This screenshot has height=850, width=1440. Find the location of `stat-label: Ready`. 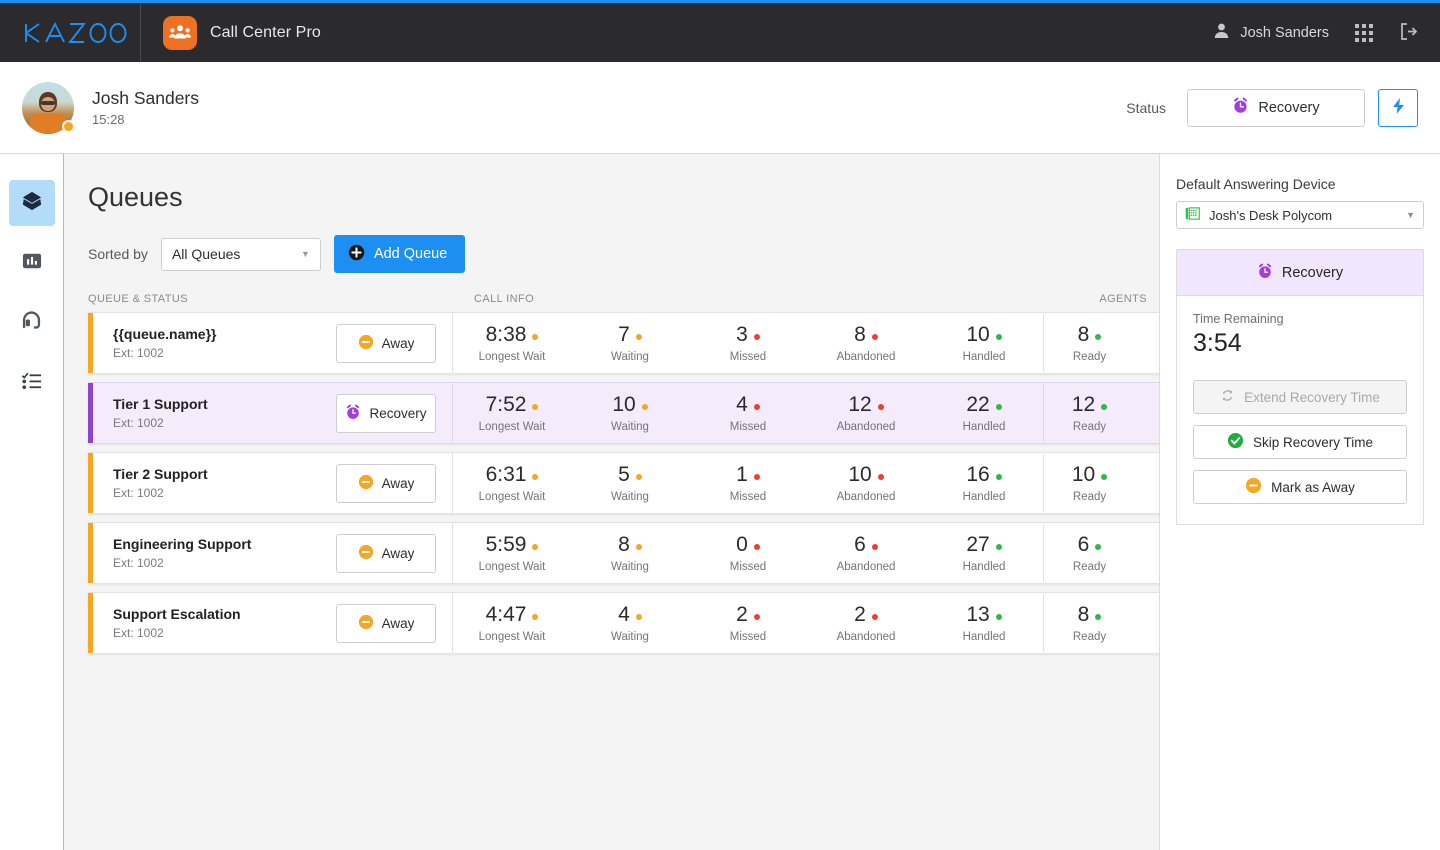

stat-label: Ready is located at coordinates (1089, 356).